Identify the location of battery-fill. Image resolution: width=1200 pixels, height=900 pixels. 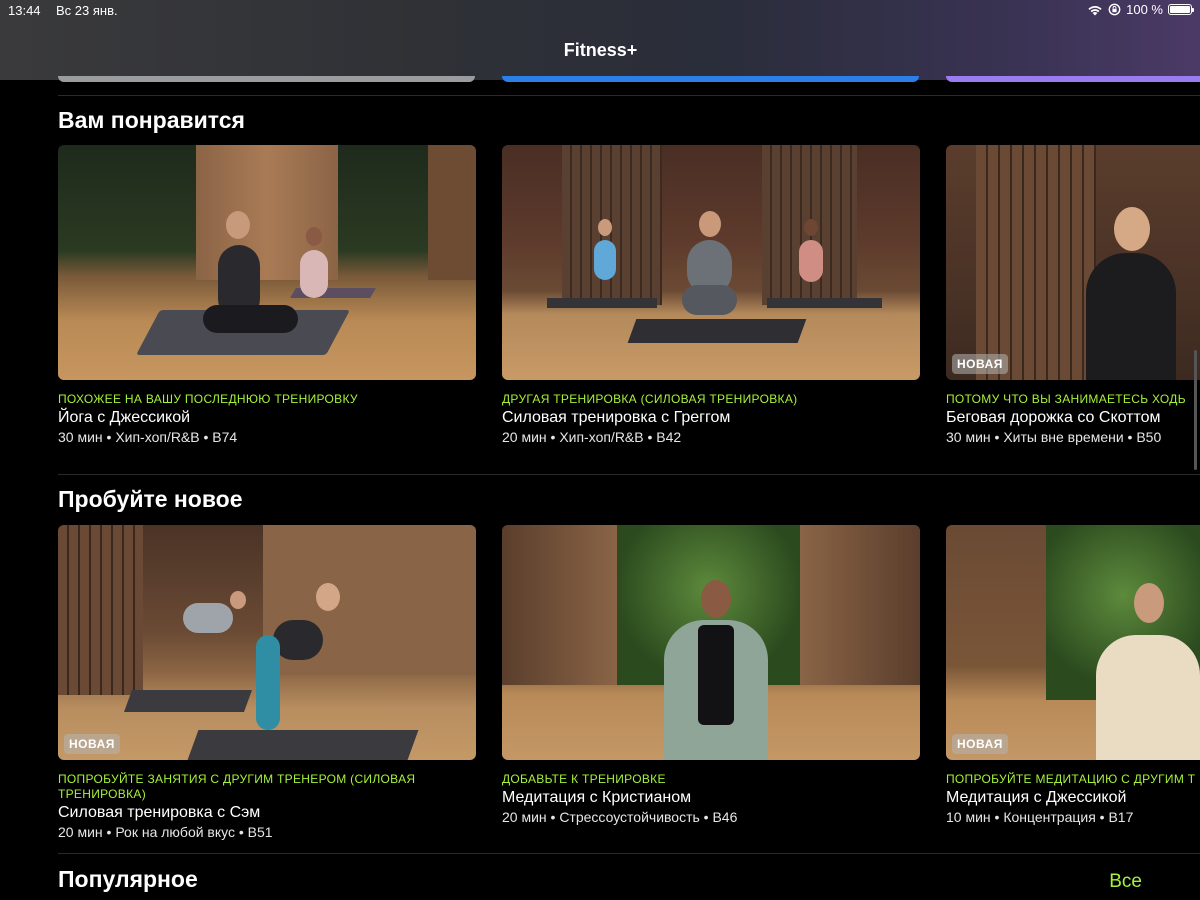
(1180, 9).